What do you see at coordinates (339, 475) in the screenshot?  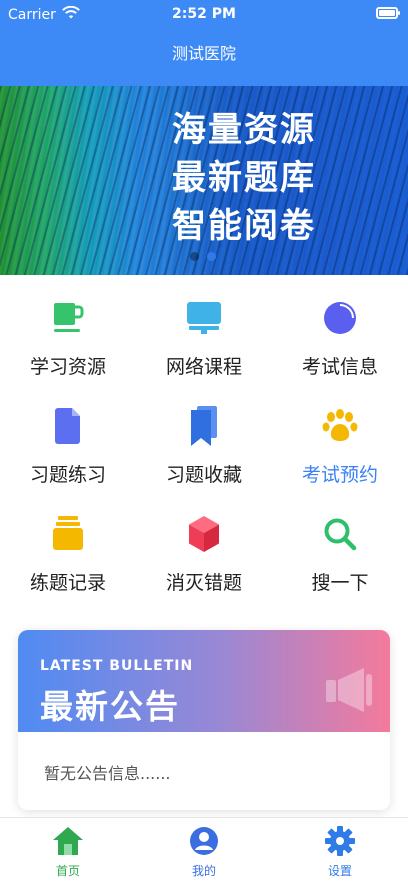 I see `menu-item-label: 考试预约` at bounding box center [339, 475].